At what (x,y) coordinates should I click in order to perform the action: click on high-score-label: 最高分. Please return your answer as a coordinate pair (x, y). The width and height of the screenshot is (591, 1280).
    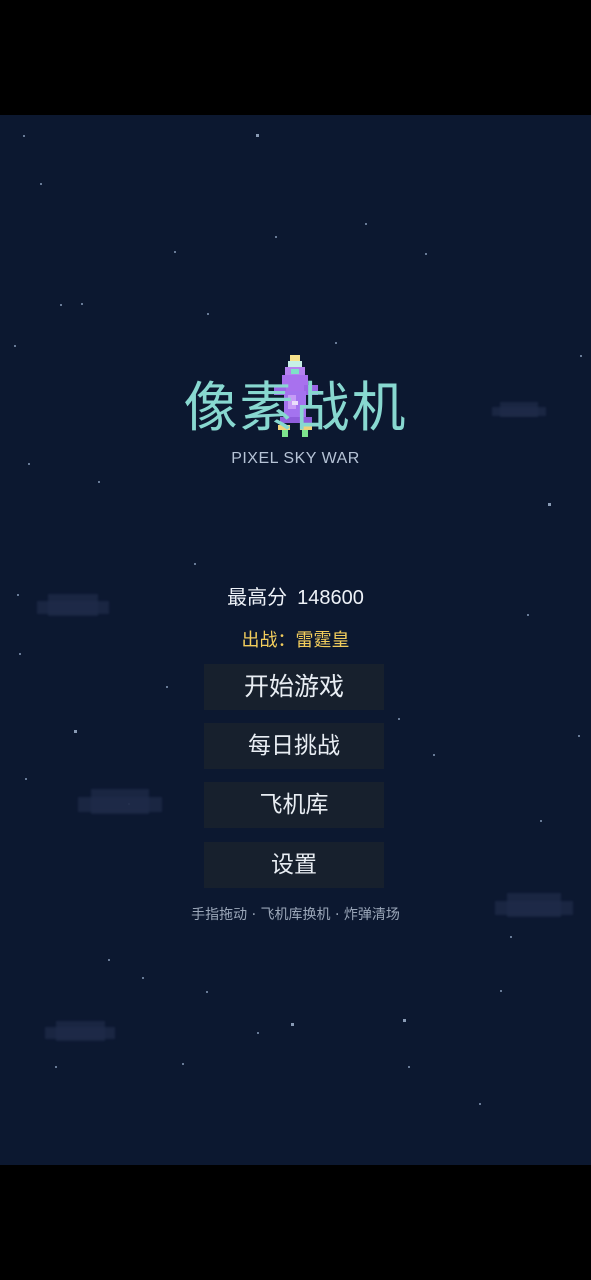
    Looking at the image, I should click on (257, 597).